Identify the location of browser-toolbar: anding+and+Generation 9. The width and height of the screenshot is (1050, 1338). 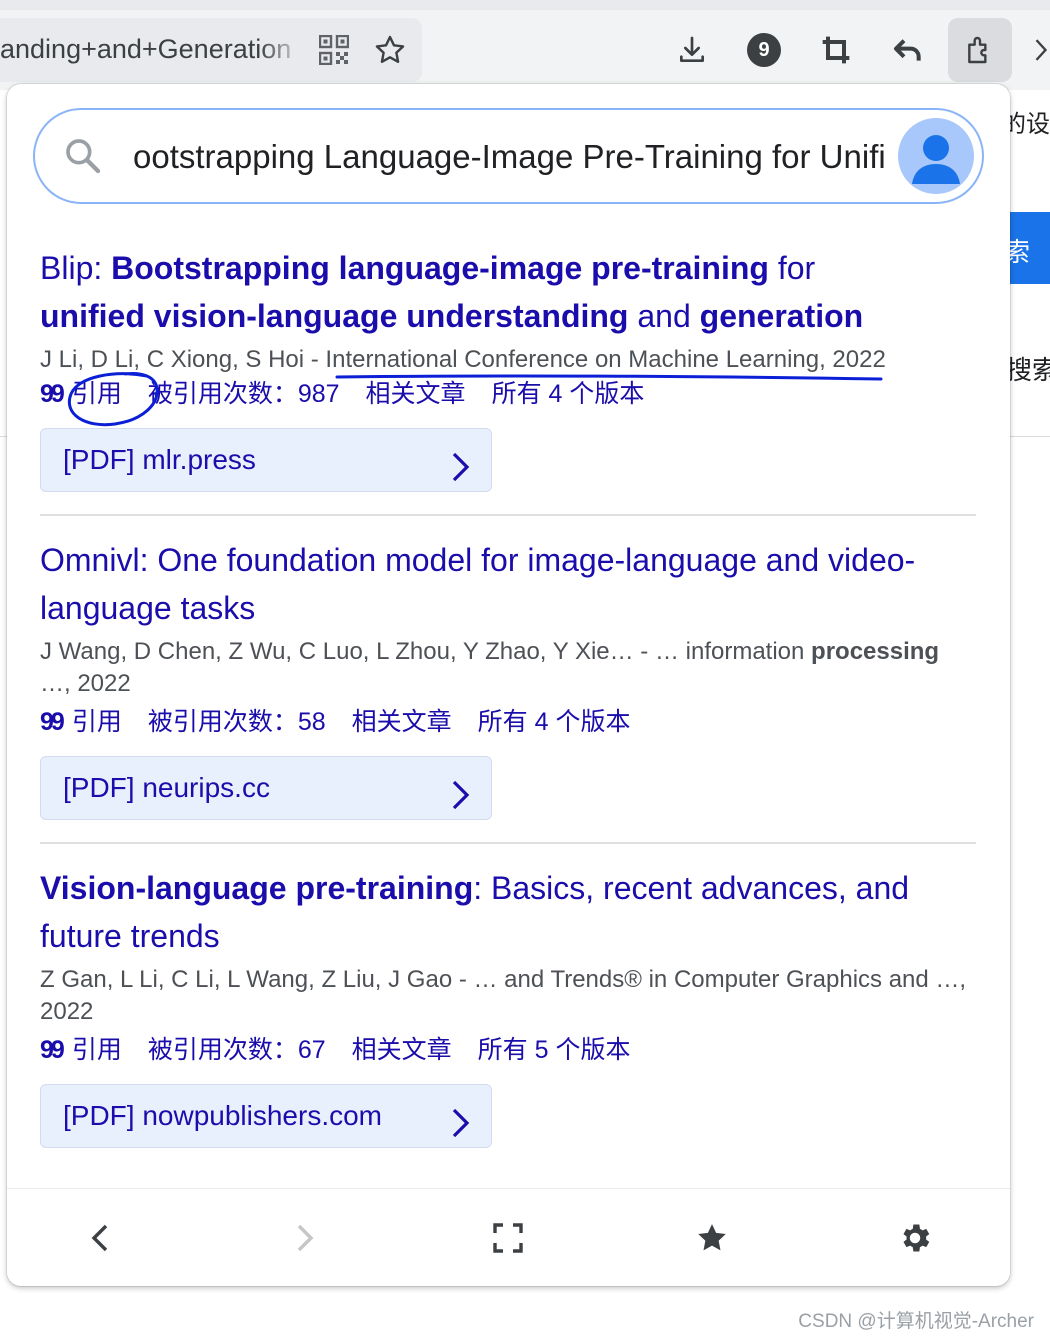
(525, 45).